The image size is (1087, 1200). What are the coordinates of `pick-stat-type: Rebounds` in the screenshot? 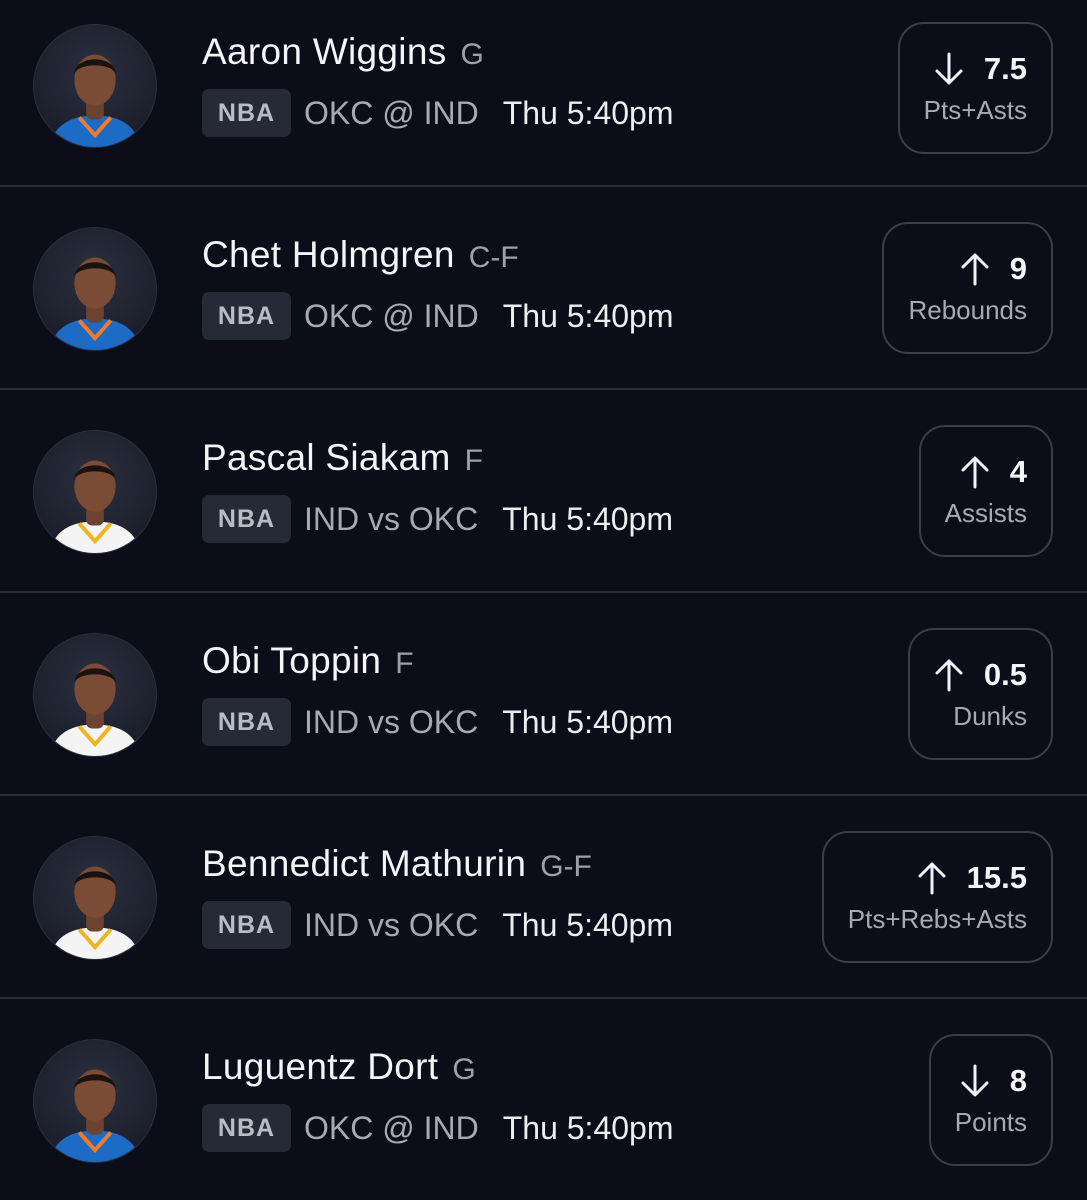 It's located at (967, 309).